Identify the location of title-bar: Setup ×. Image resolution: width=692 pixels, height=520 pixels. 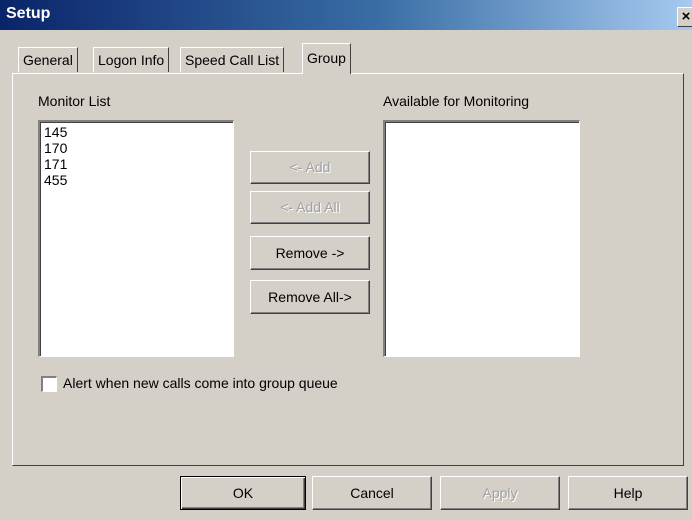
(346, 15).